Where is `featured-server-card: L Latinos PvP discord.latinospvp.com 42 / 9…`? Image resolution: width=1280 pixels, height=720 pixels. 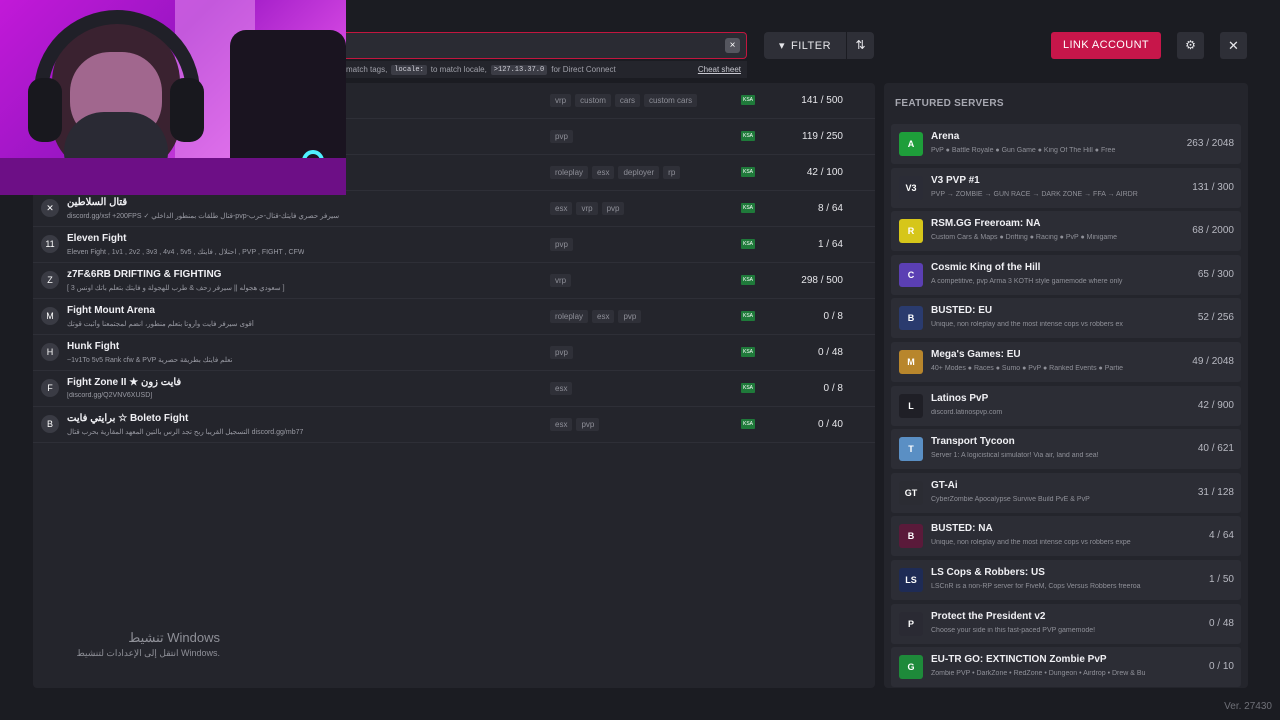 featured-server-card: L Latinos PvP discord.latinospvp.com 42 / 9… is located at coordinates (1066, 405).